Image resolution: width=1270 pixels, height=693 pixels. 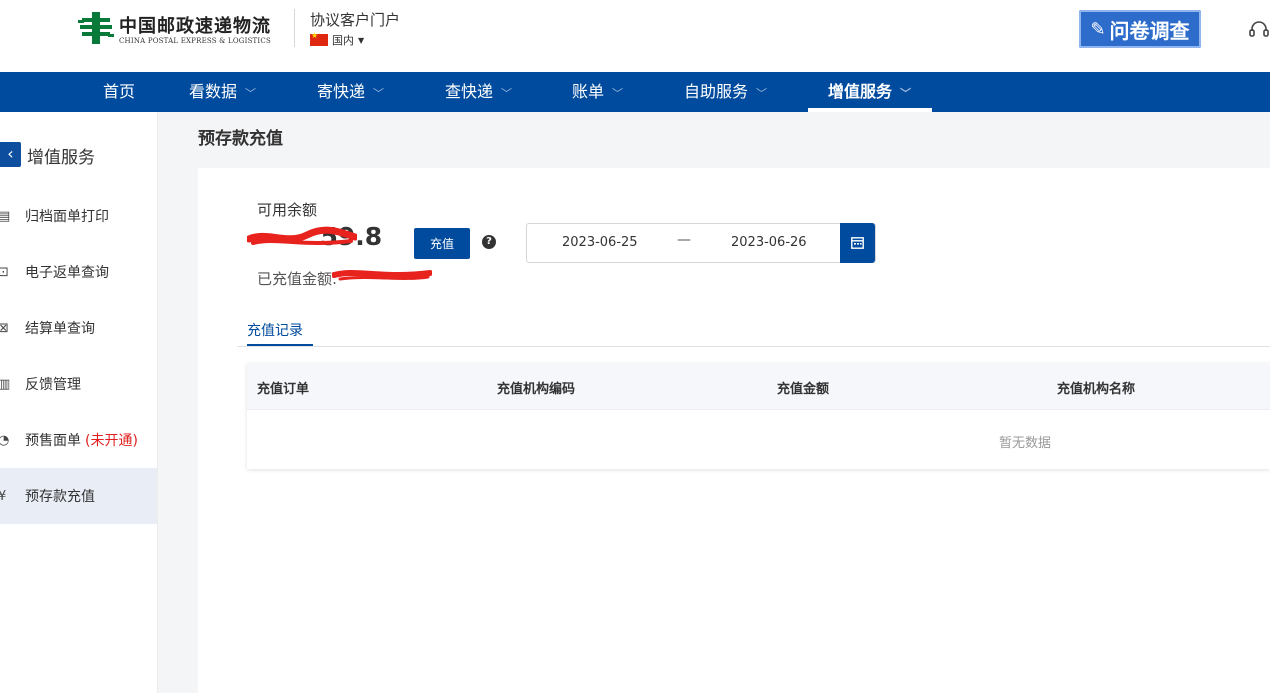 I want to click on sidebar-item-archive-print: ▤ 归档面单打印, so click(x=78, y=216).